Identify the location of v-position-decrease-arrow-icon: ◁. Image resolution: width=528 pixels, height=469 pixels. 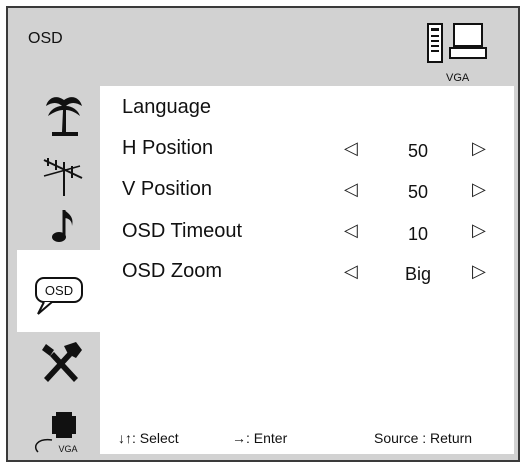
(351, 189).